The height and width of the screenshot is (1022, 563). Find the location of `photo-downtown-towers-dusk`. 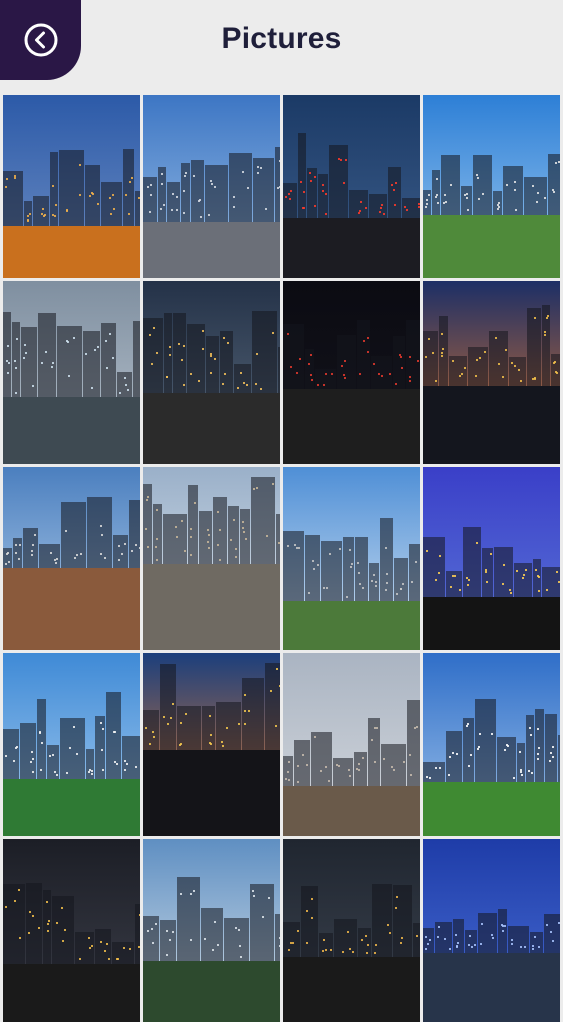

photo-downtown-towers-dusk is located at coordinates (71, 186).